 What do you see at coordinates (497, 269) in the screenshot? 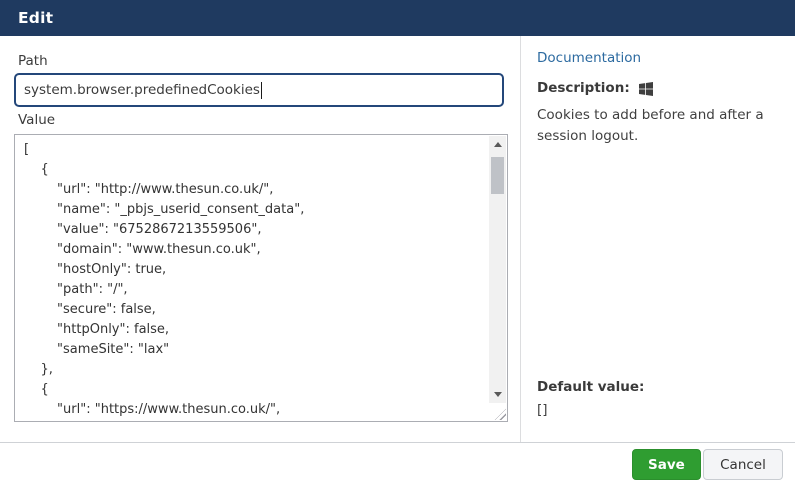
I see `value-scrollbar` at bounding box center [497, 269].